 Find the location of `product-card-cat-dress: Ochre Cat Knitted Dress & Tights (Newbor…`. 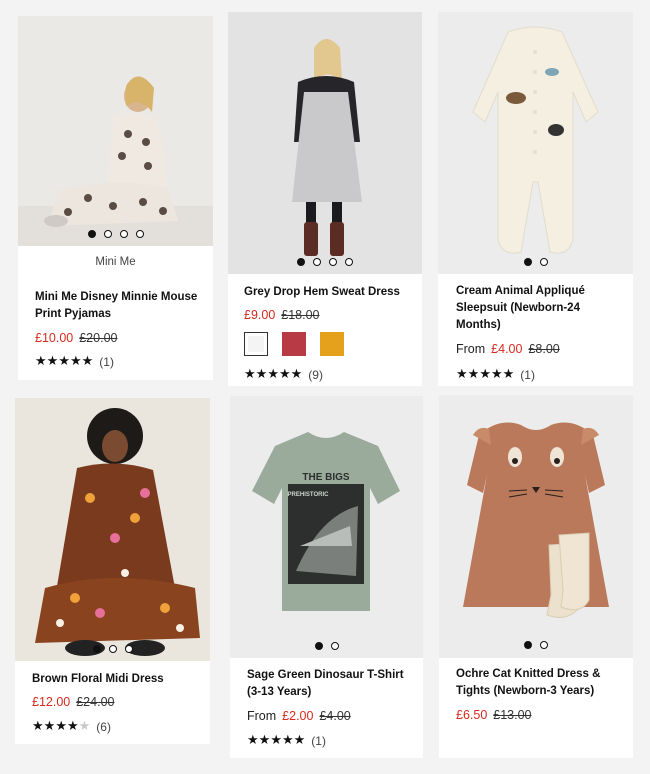

product-card-cat-dress: Ochre Cat Knitted Dress & Tights (Newbor… is located at coordinates (536, 576).